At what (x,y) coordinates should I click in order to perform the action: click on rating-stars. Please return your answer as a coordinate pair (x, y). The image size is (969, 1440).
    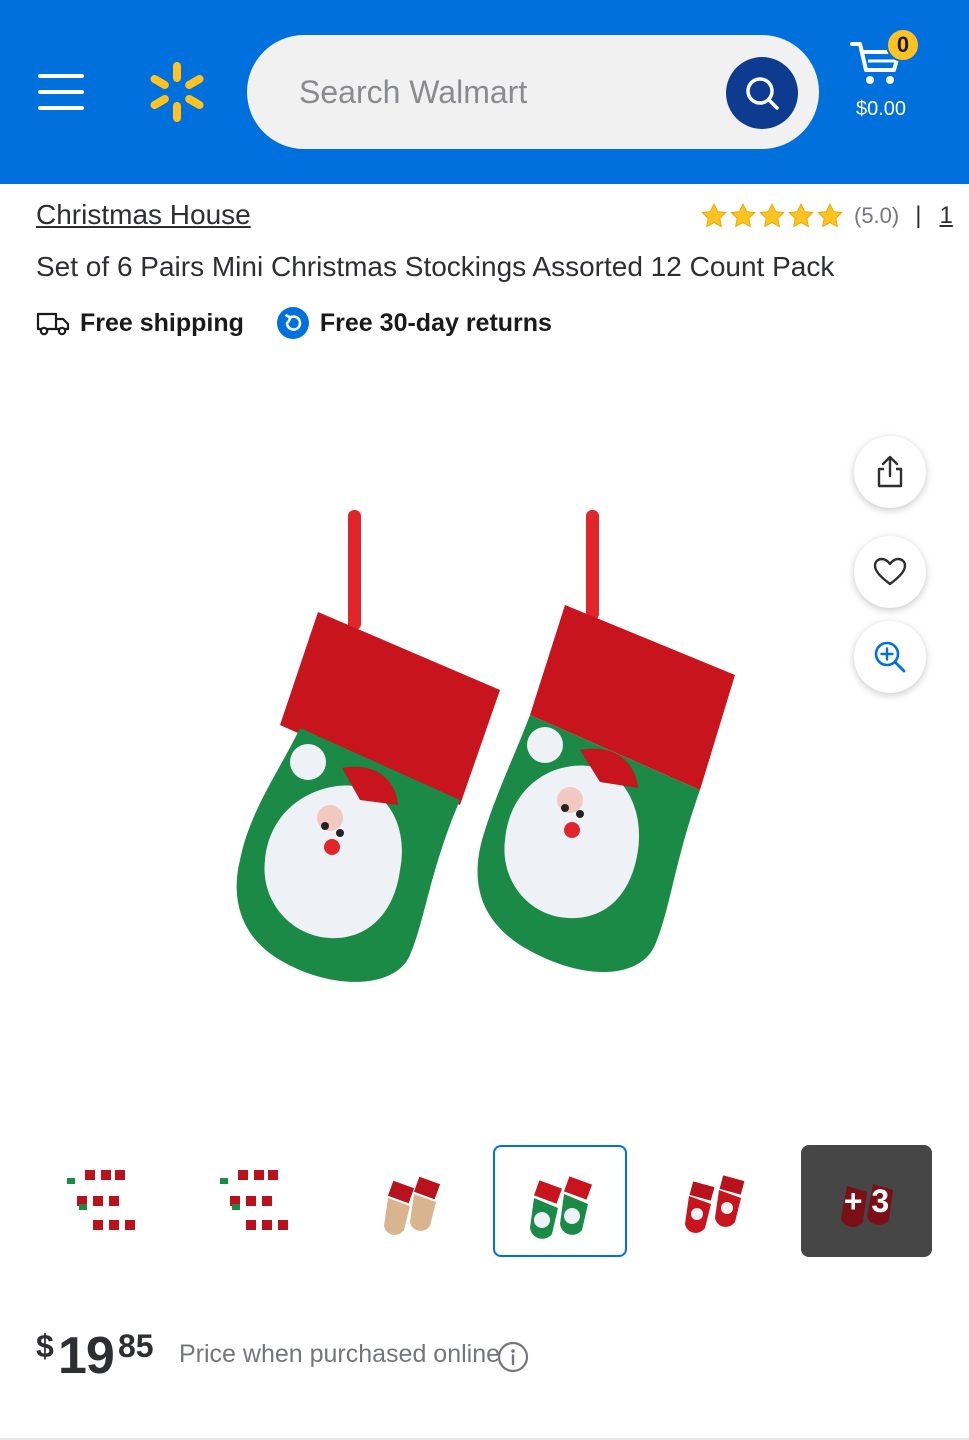
    Looking at the image, I should click on (772, 216).